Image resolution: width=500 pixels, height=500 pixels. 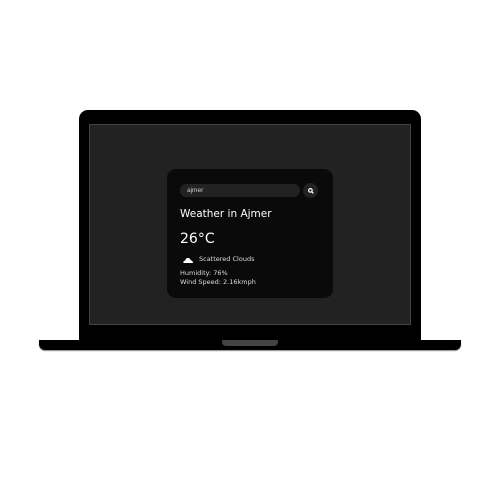 I want to click on laptop-notch, so click(x=250, y=343).